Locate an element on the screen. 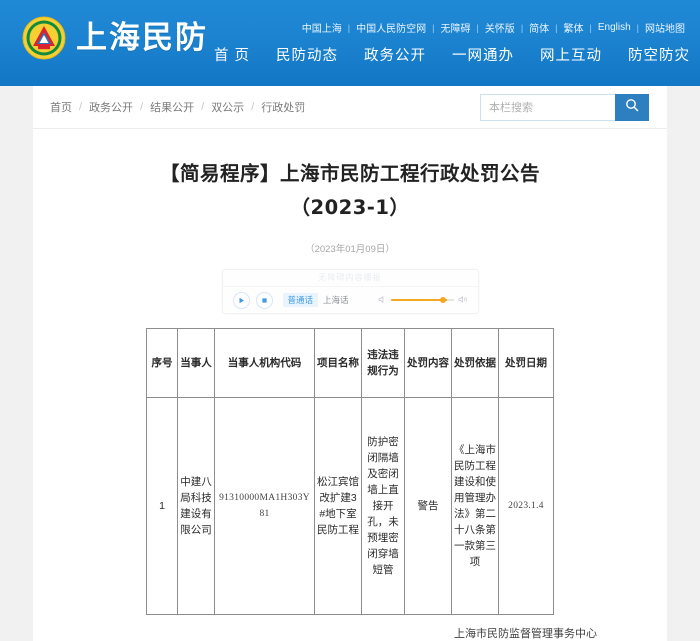 The width and height of the screenshot is (700, 641). search-icon is located at coordinates (632, 107).